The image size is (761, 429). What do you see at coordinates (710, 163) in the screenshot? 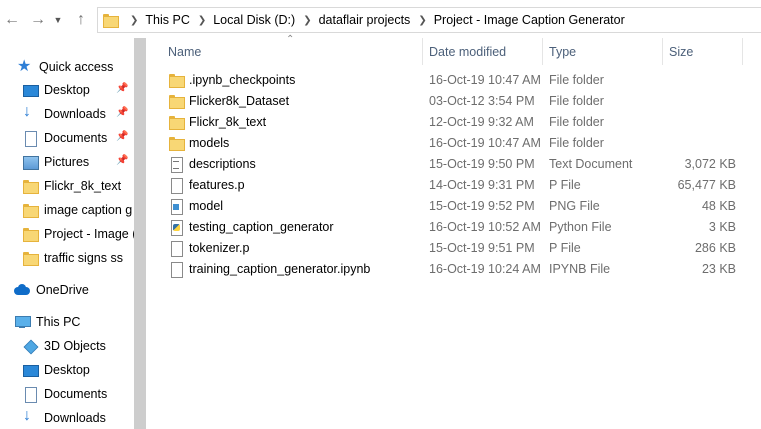
I see `file-size: 3,072 KB` at bounding box center [710, 163].